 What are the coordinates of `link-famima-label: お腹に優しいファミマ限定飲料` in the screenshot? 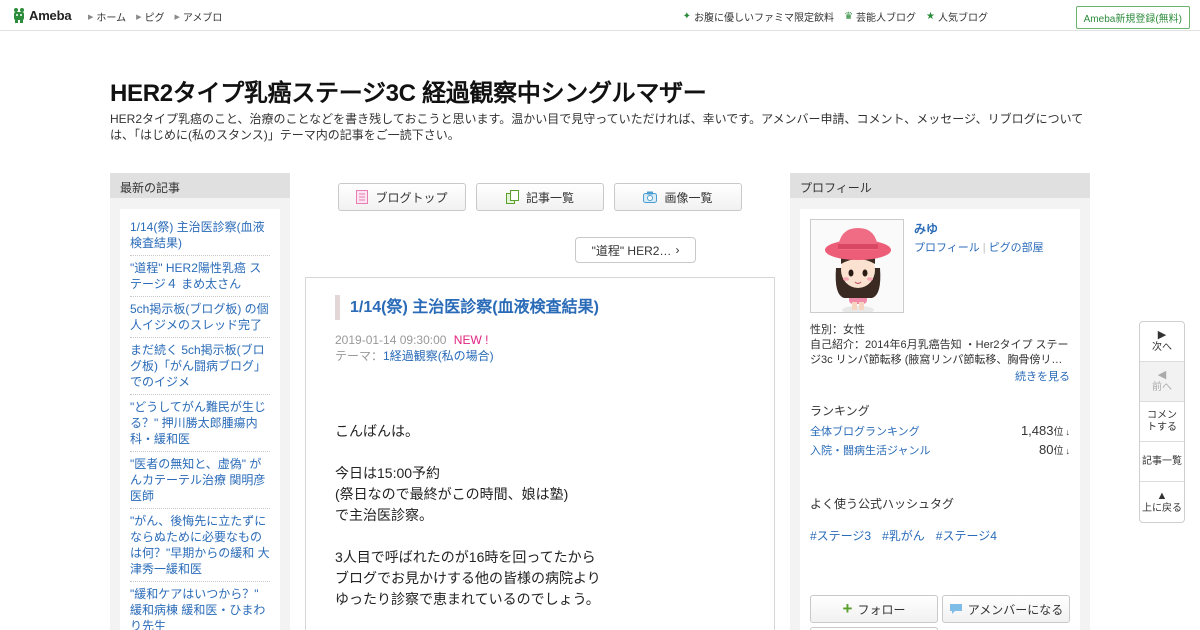 It's located at (764, 18).